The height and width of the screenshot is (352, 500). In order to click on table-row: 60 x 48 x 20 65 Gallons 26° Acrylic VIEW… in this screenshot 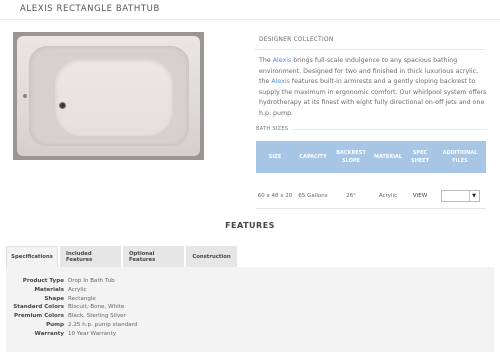, I will do `click(371, 196)`.